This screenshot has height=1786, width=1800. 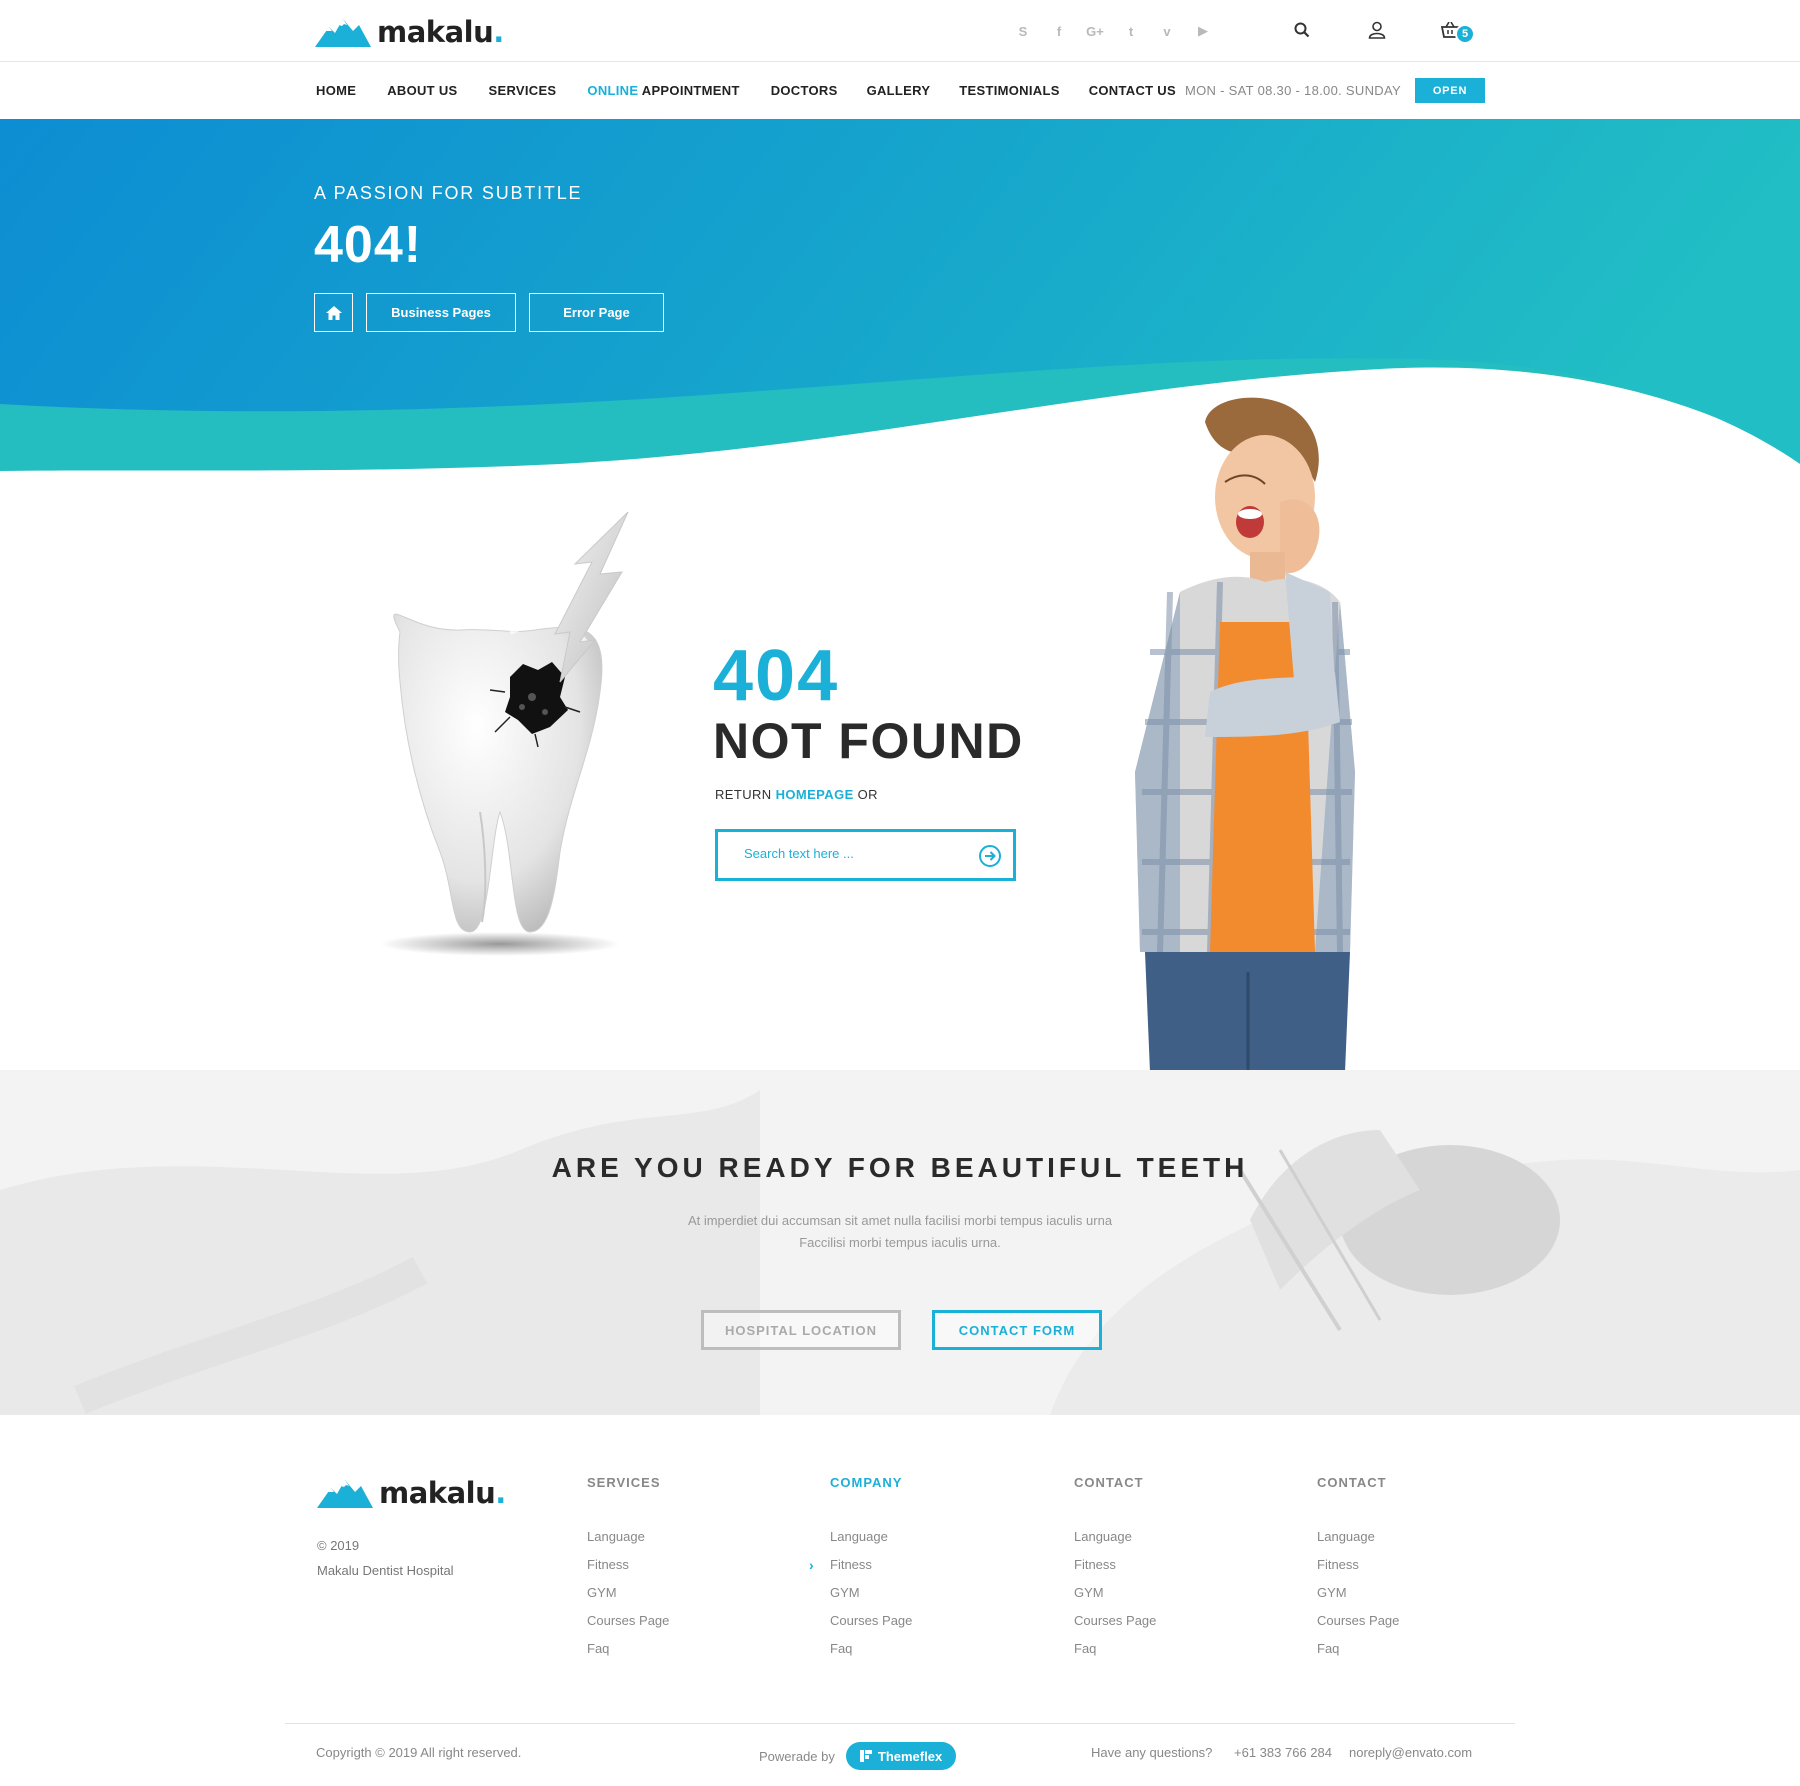 What do you see at coordinates (990, 856) in the screenshot?
I see `arrow-right-circle-icon` at bounding box center [990, 856].